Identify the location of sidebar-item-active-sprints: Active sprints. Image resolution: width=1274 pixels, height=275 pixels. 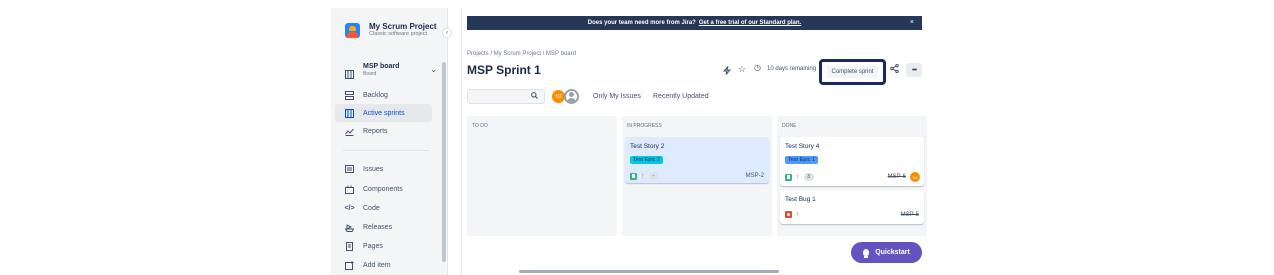
(383, 113).